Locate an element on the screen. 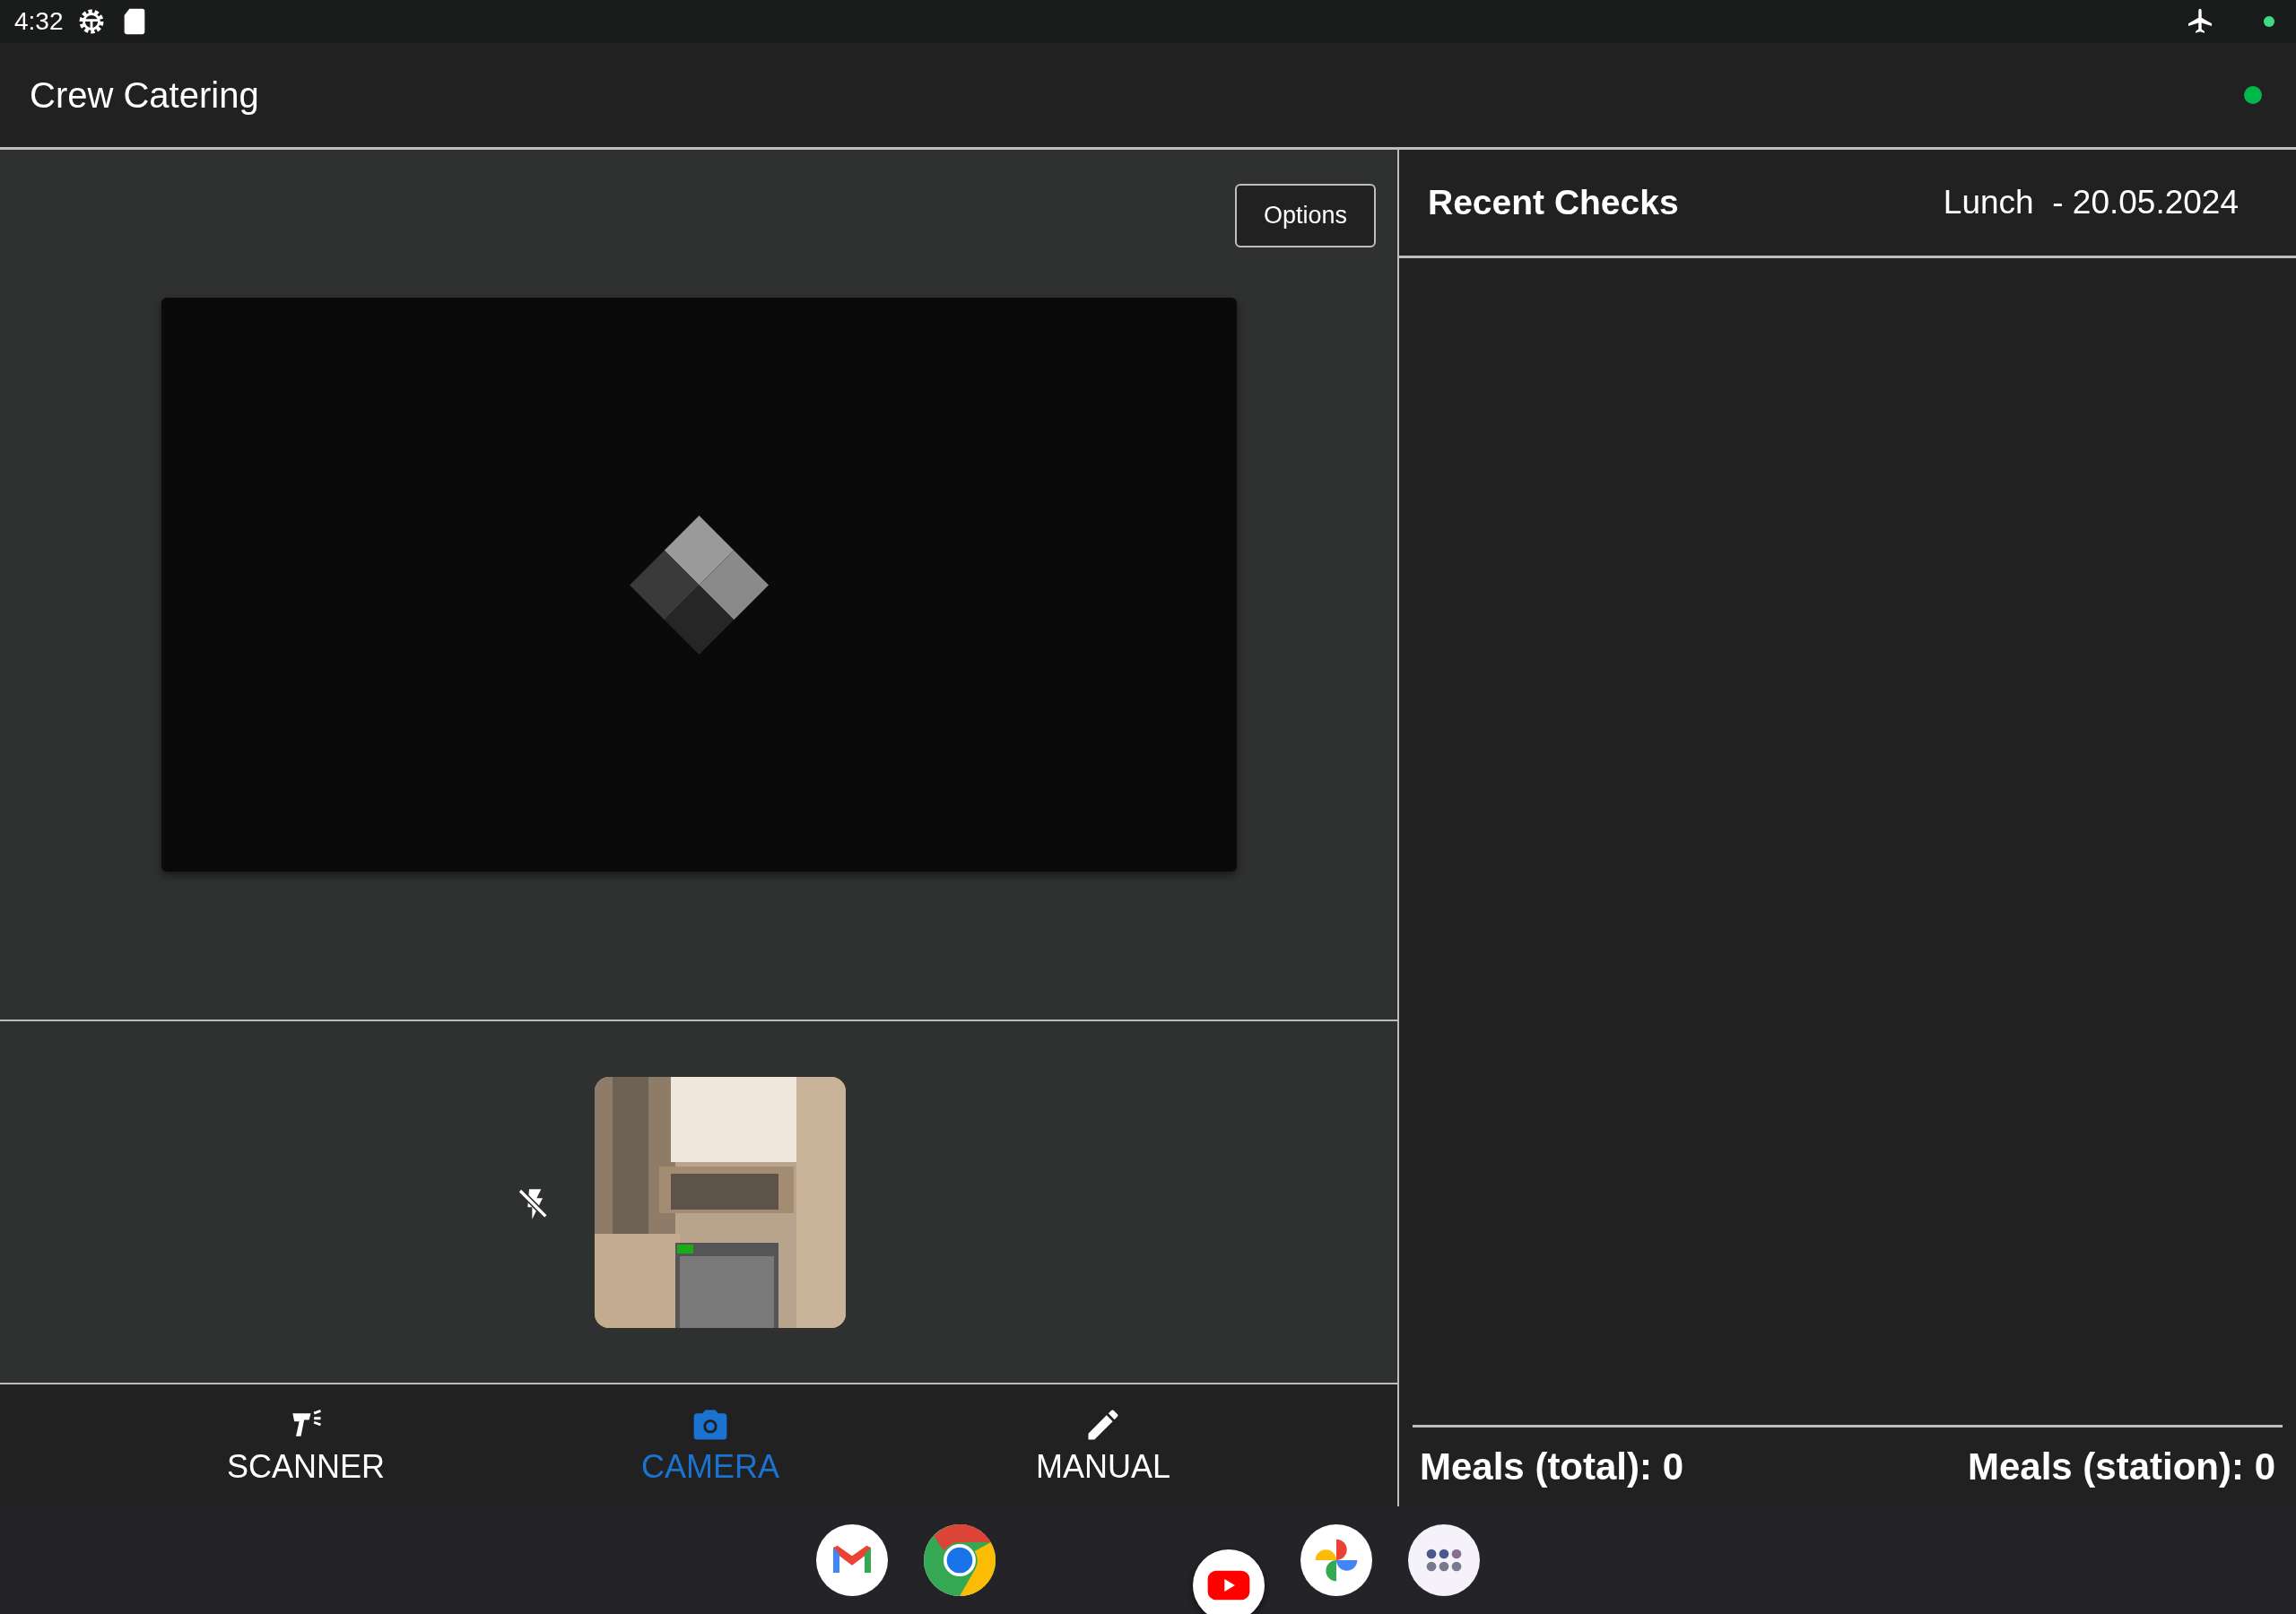 Image resolution: width=2296 pixels, height=1614 pixels. app-title: Crew Catering is located at coordinates (144, 95).